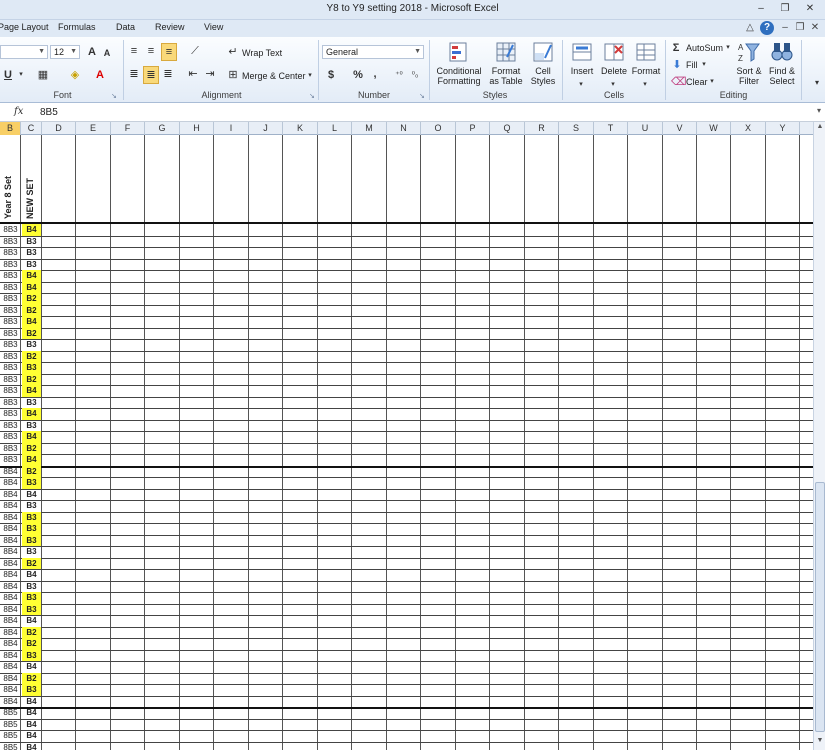 The width and height of the screenshot is (825, 750). What do you see at coordinates (193, 74) in the screenshot?
I see `decrease-indent-icon: ⇤` at bounding box center [193, 74].